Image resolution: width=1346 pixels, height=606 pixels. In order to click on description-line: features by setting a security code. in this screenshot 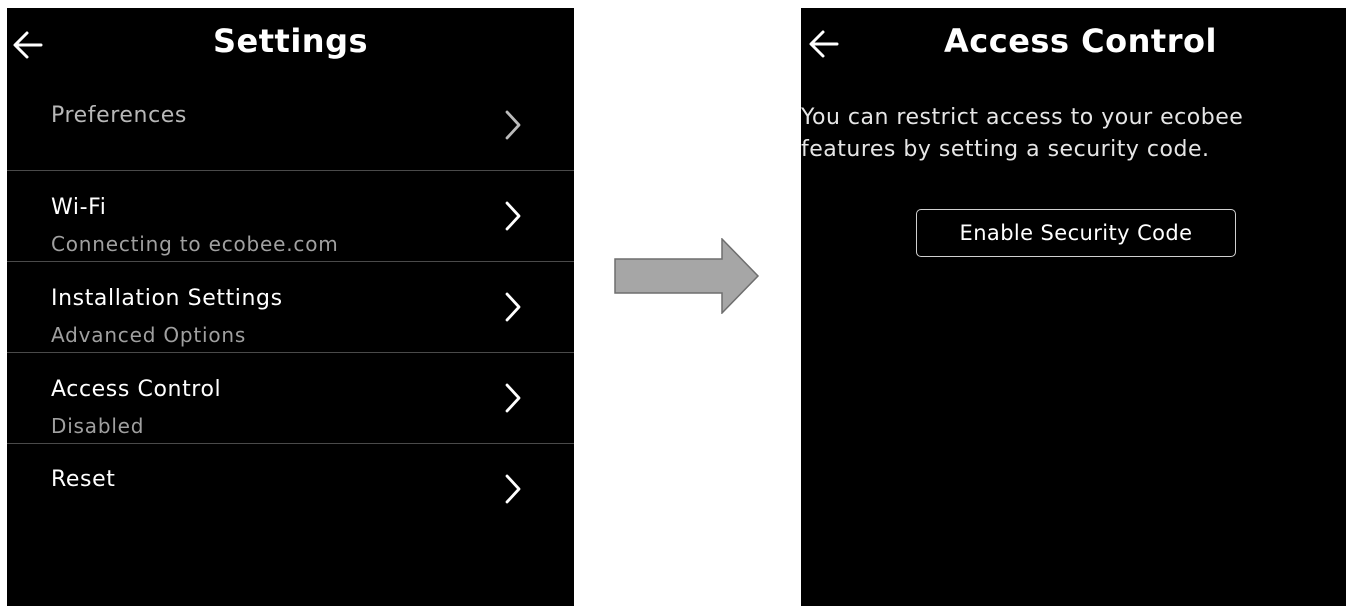, I will do `click(1005, 149)`.